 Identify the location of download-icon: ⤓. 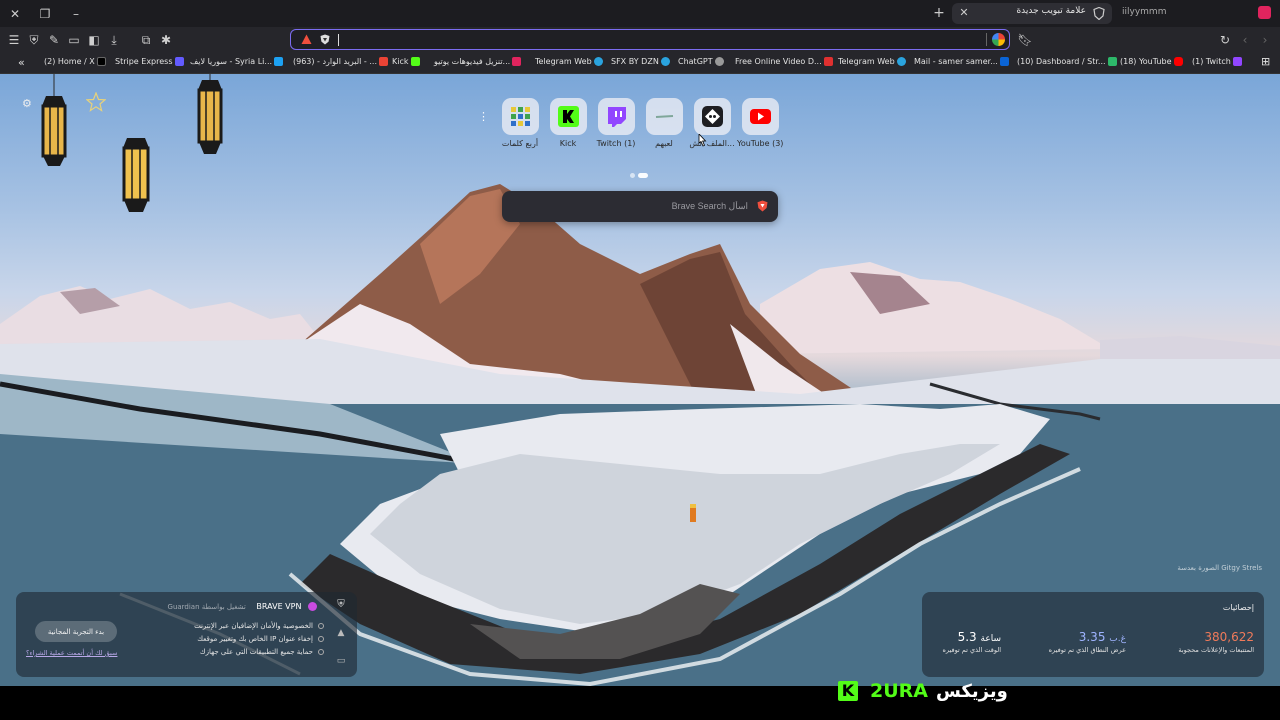
(114, 40).